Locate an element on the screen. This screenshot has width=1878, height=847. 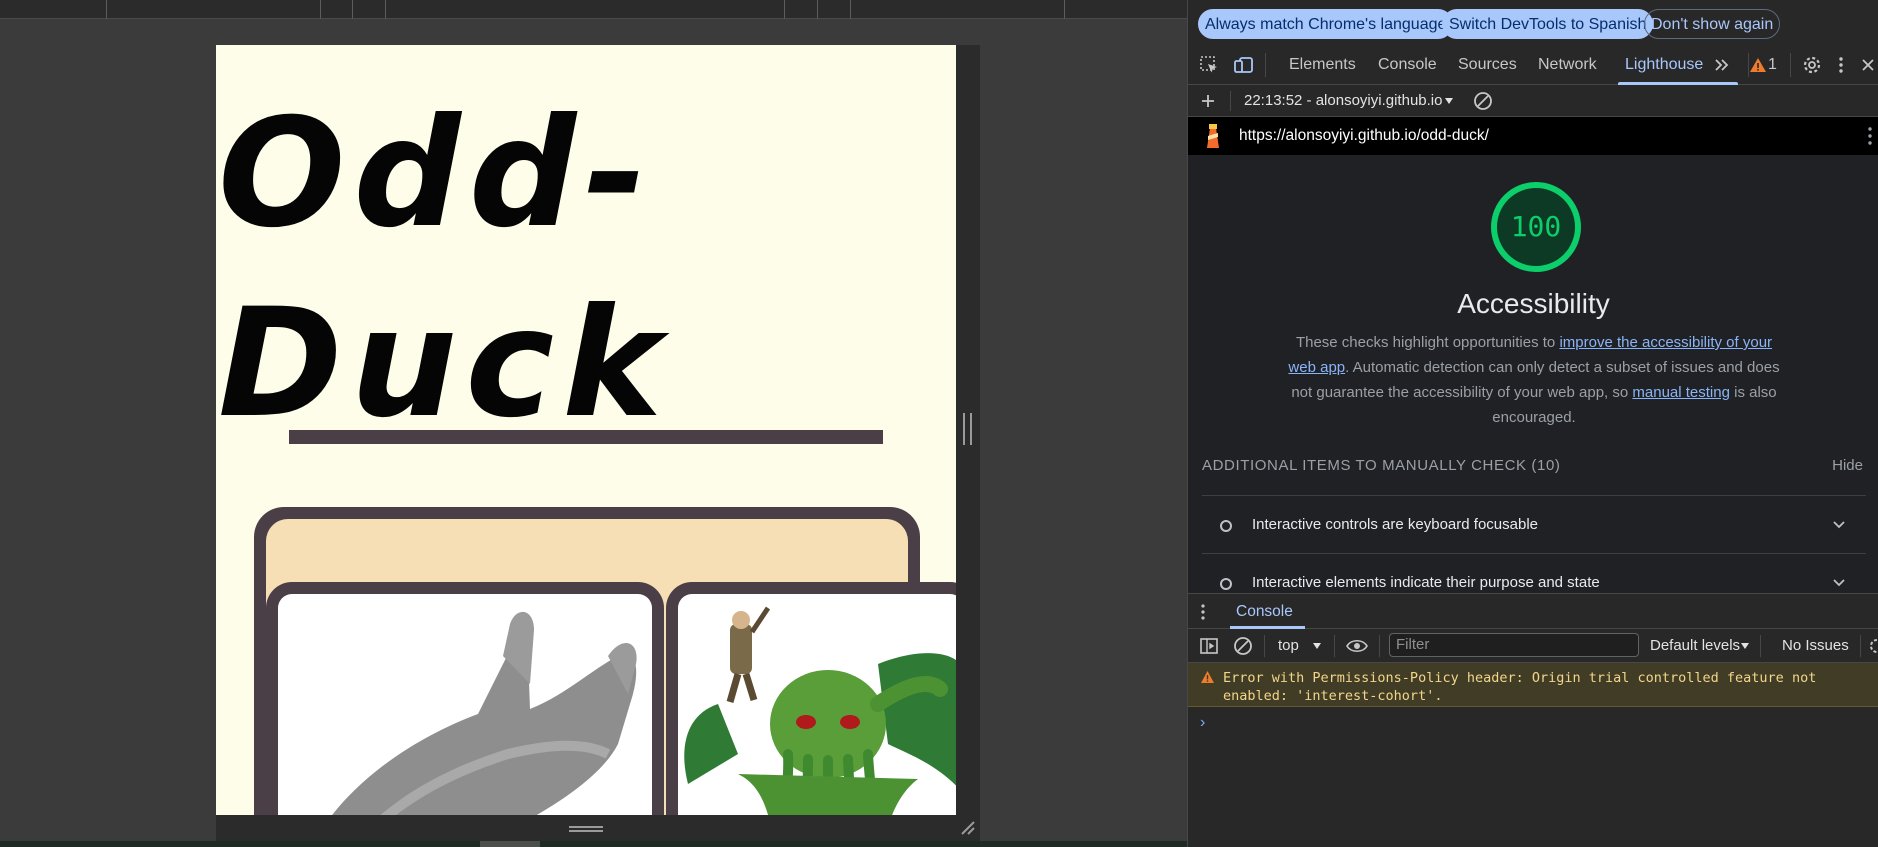
corner-resize-handle-icon is located at coordinates (967, 827).